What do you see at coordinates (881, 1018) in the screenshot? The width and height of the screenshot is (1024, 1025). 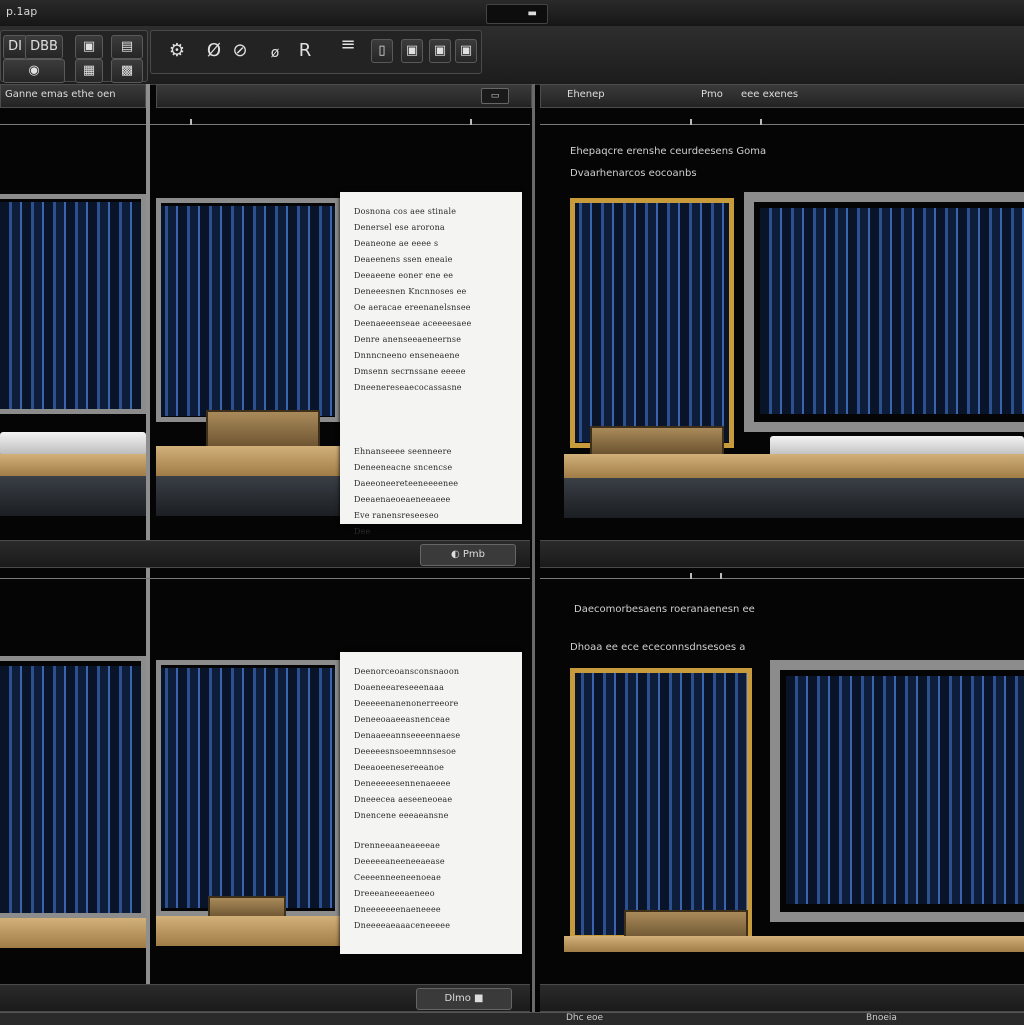 I see `footer-label-2: Bnoeia` at bounding box center [881, 1018].